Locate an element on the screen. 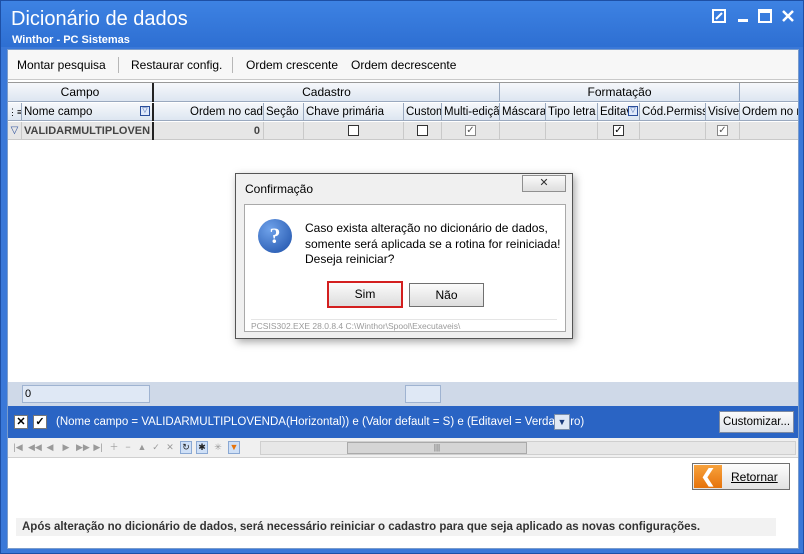 Image resolution: width=804 pixels, height=554 pixels. checkbox-visivel: ✓ is located at coordinates (722, 130).